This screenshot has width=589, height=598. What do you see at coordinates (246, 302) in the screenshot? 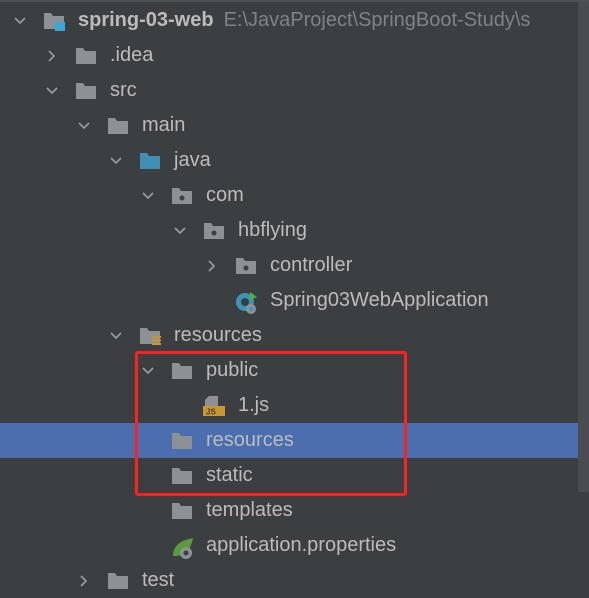
I see `spring-boot-class-icon` at bounding box center [246, 302].